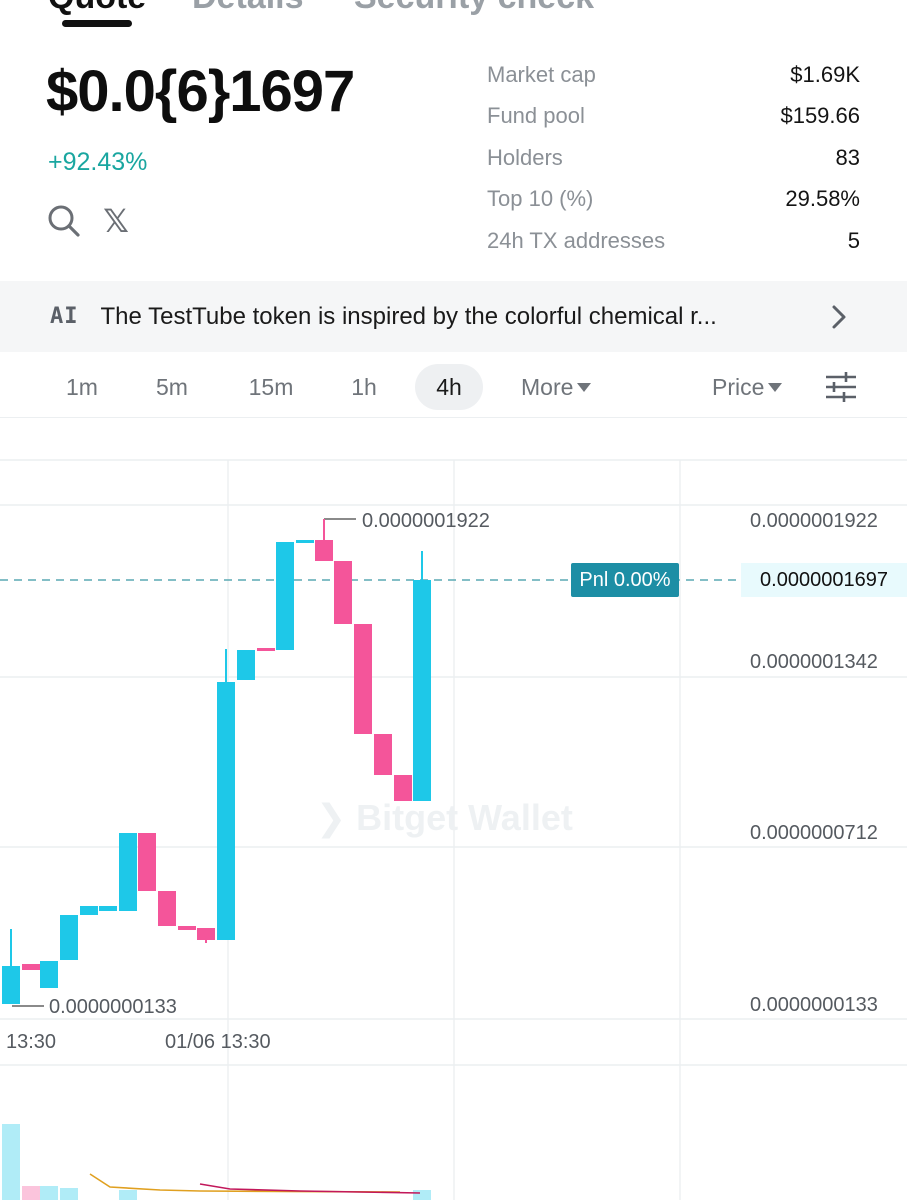 Image resolution: width=907 pixels, height=1200 pixels. I want to click on y-axis-label: 0.0000001342, so click(814, 662).